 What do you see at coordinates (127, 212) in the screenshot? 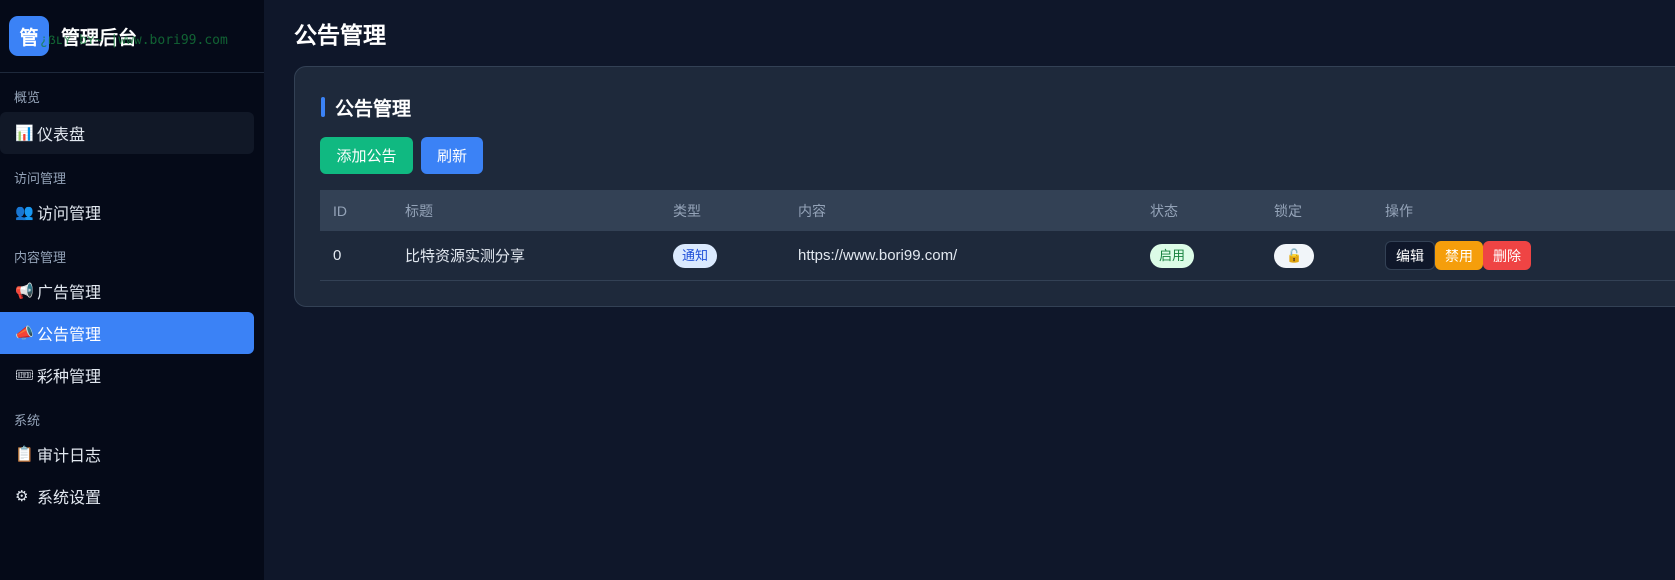
I see `sidebar-item-access: 👥 访问管理` at bounding box center [127, 212].